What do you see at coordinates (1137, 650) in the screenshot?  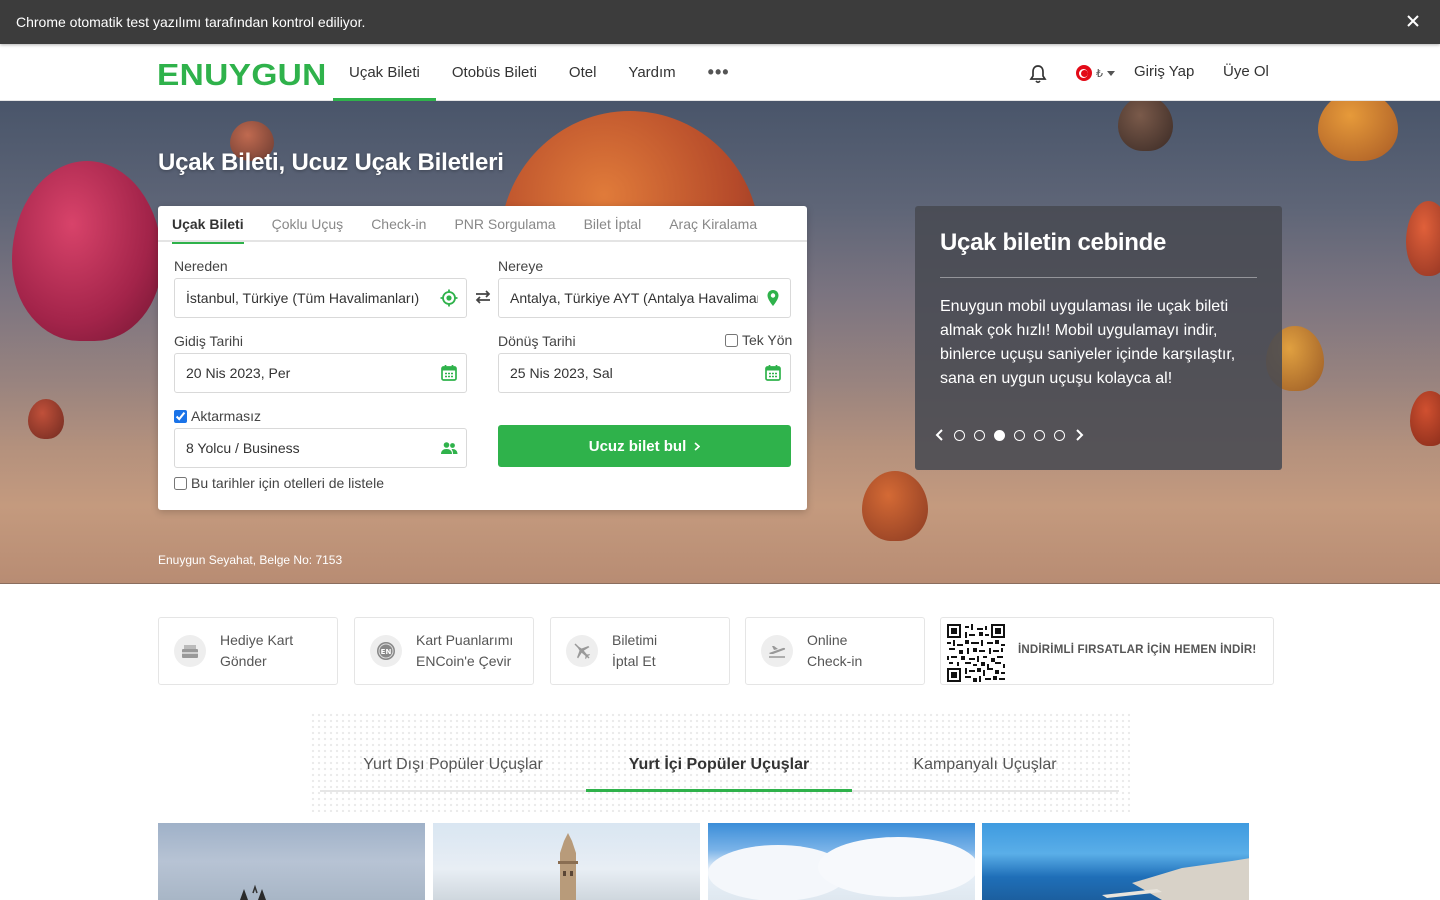 I see `app-promo-text: İNDİRİMLİ FIRSATLAR İÇİN HEMEN İNDİR!` at bounding box center [1137, 650].